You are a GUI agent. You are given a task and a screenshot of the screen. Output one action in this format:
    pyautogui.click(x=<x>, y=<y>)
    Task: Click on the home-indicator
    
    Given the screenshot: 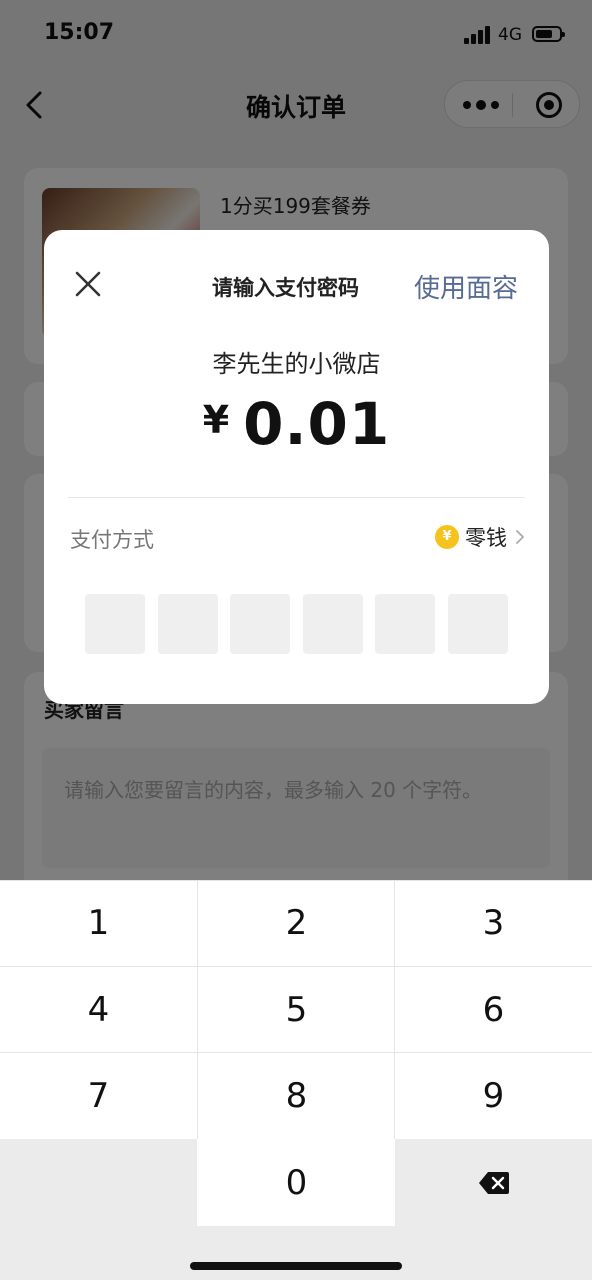 What is the action you would take?
    pyautogui.click(x=296, y=1266)
    